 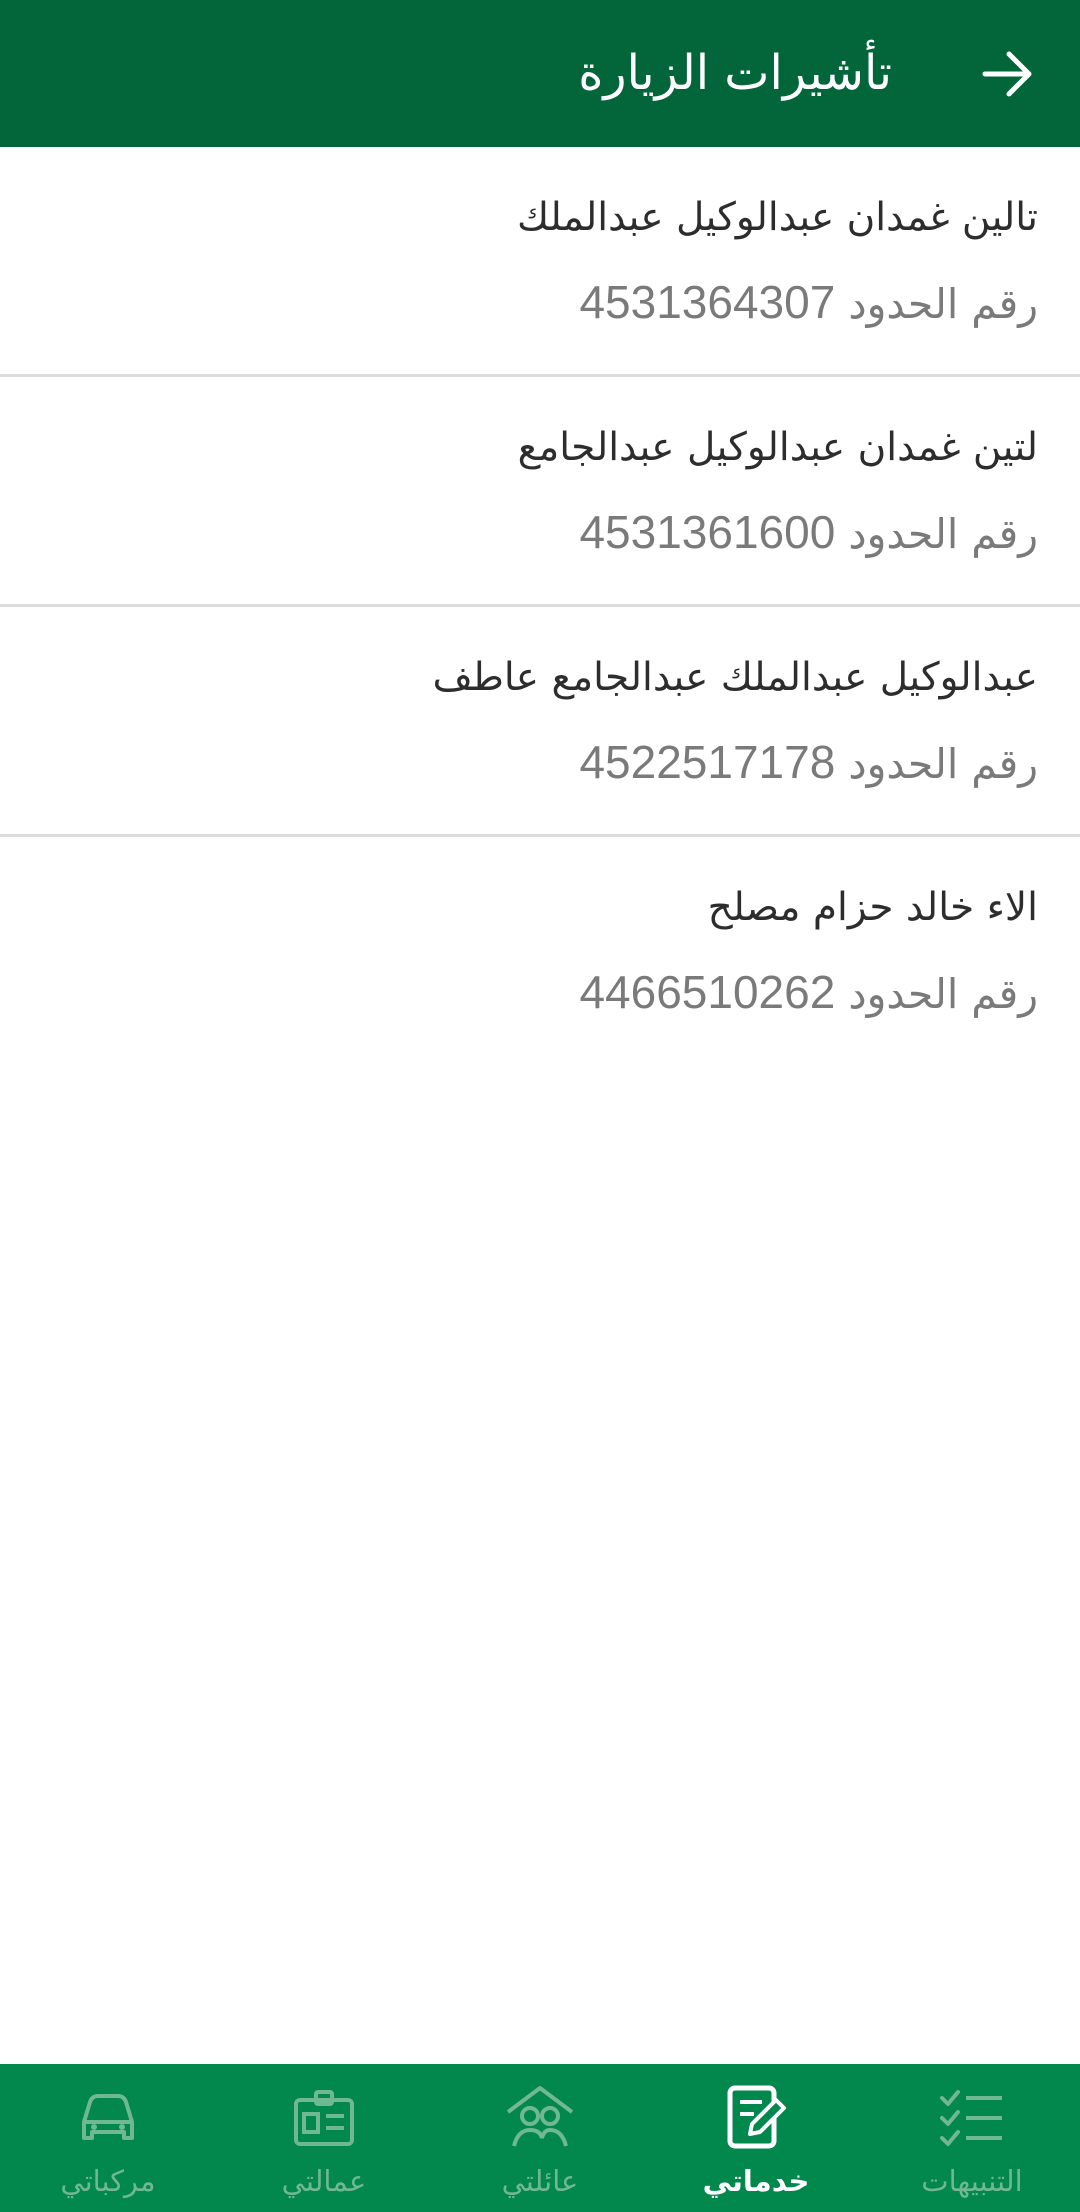 I want to click on border-number-line: رقم الحدود 4531364307, so click(x=808, y=302).